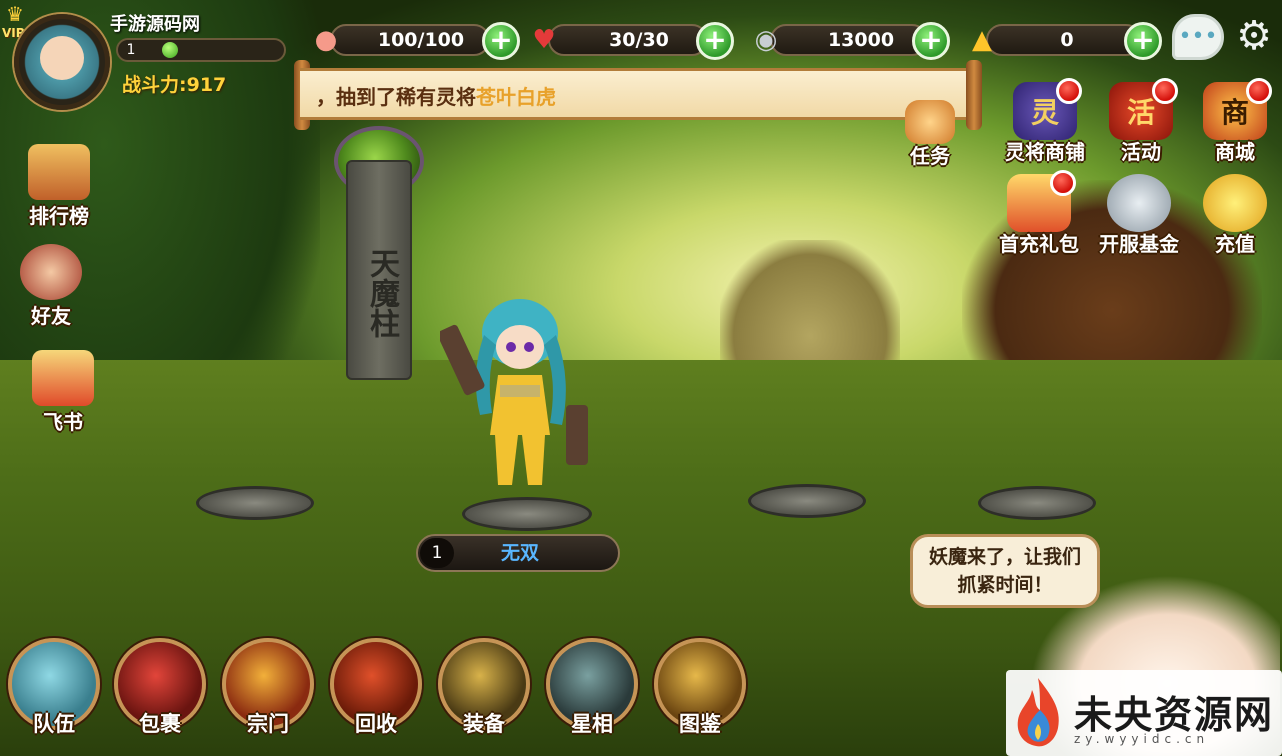  I want to click on letter-button: 飞书, so click(63, 392).